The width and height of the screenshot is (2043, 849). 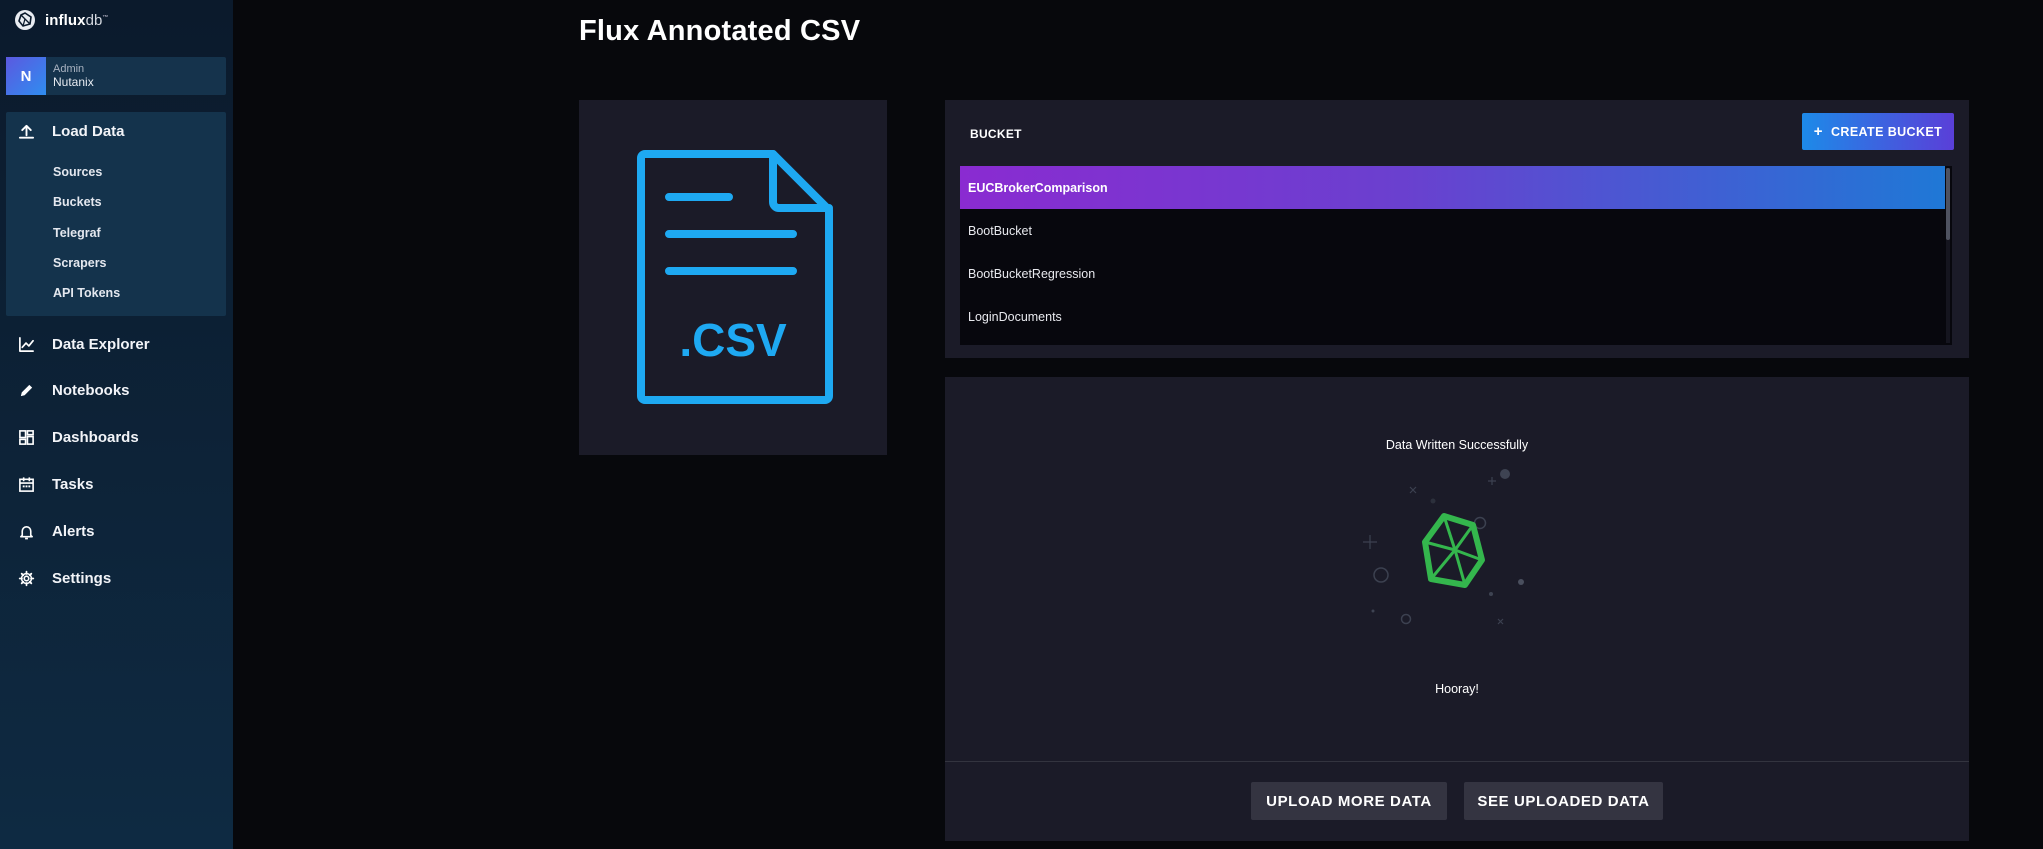 I want to click on nav-notebooks-label: Notebooks, so click(x=91, y=390).